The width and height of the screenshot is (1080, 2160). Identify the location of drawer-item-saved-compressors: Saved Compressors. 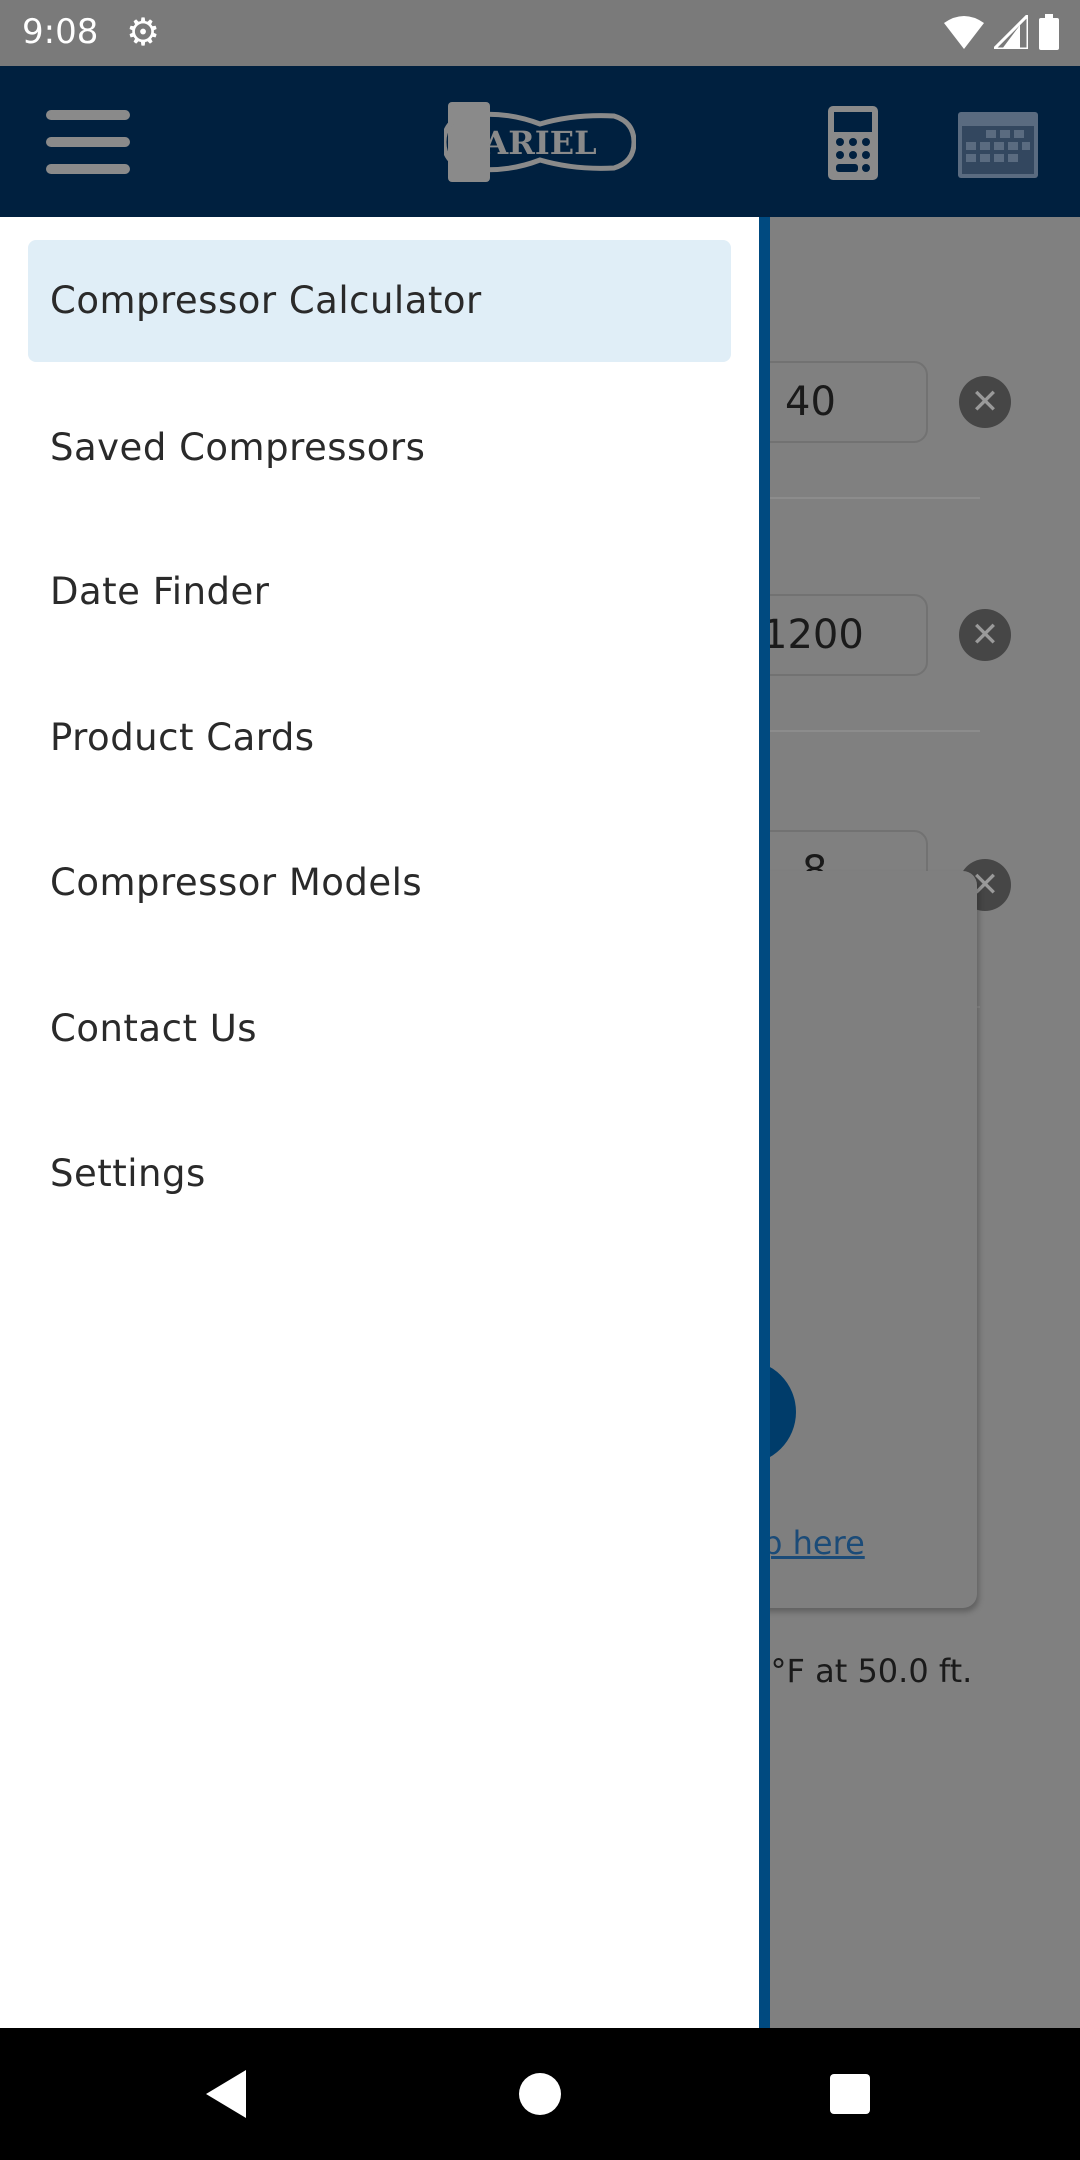
(379, 448).